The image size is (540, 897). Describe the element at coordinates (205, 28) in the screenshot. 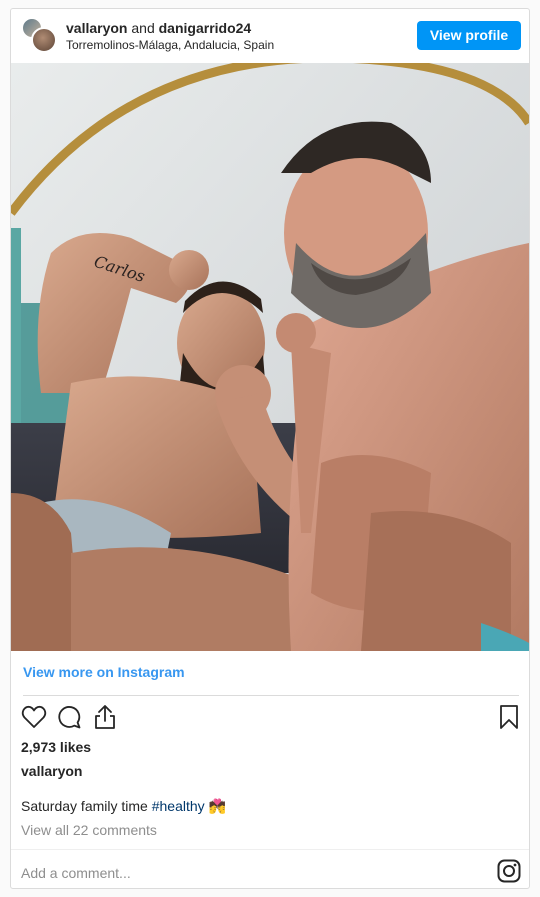

I see `author-link: danigarrido24` at that location.